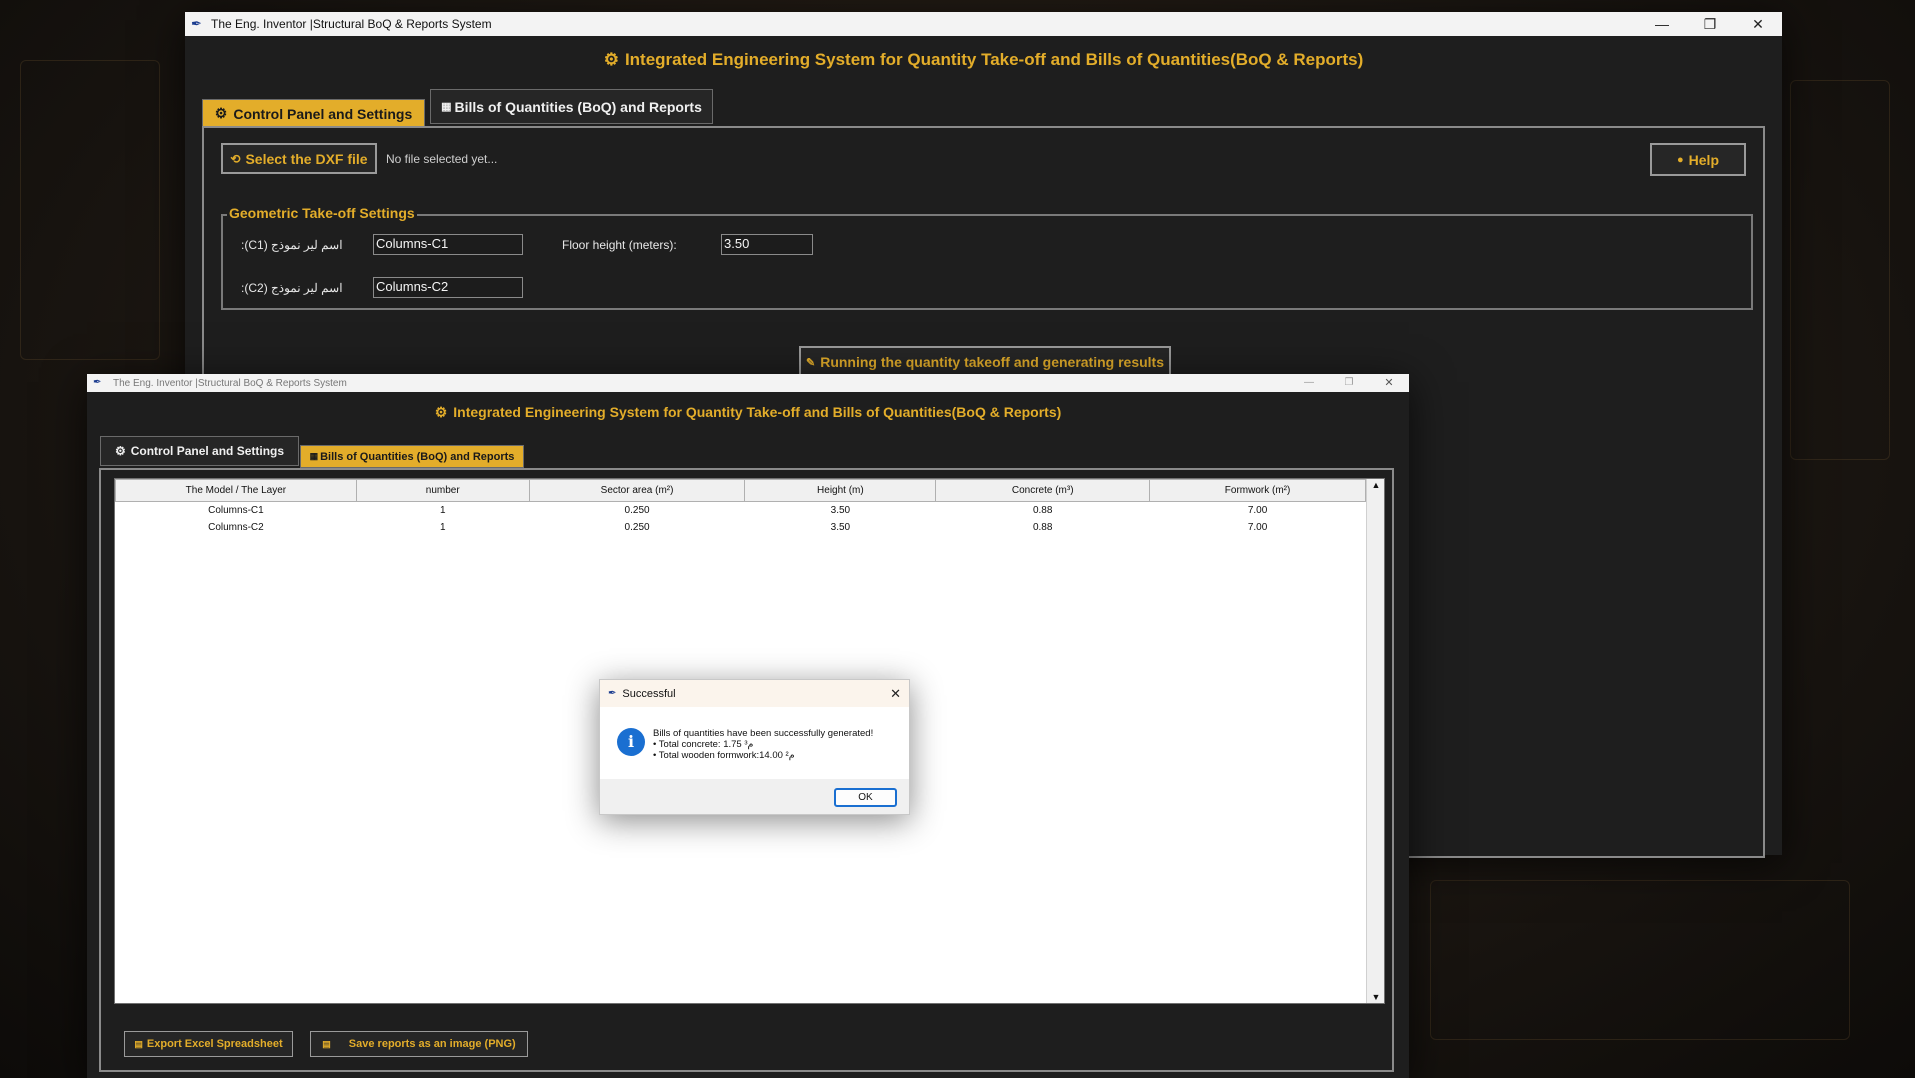  What do you see at coordinates (754, 693) in the screenshot?
I see `dialog-titlebar: ✒ Successful ✕` at bounding box center [754, 693].